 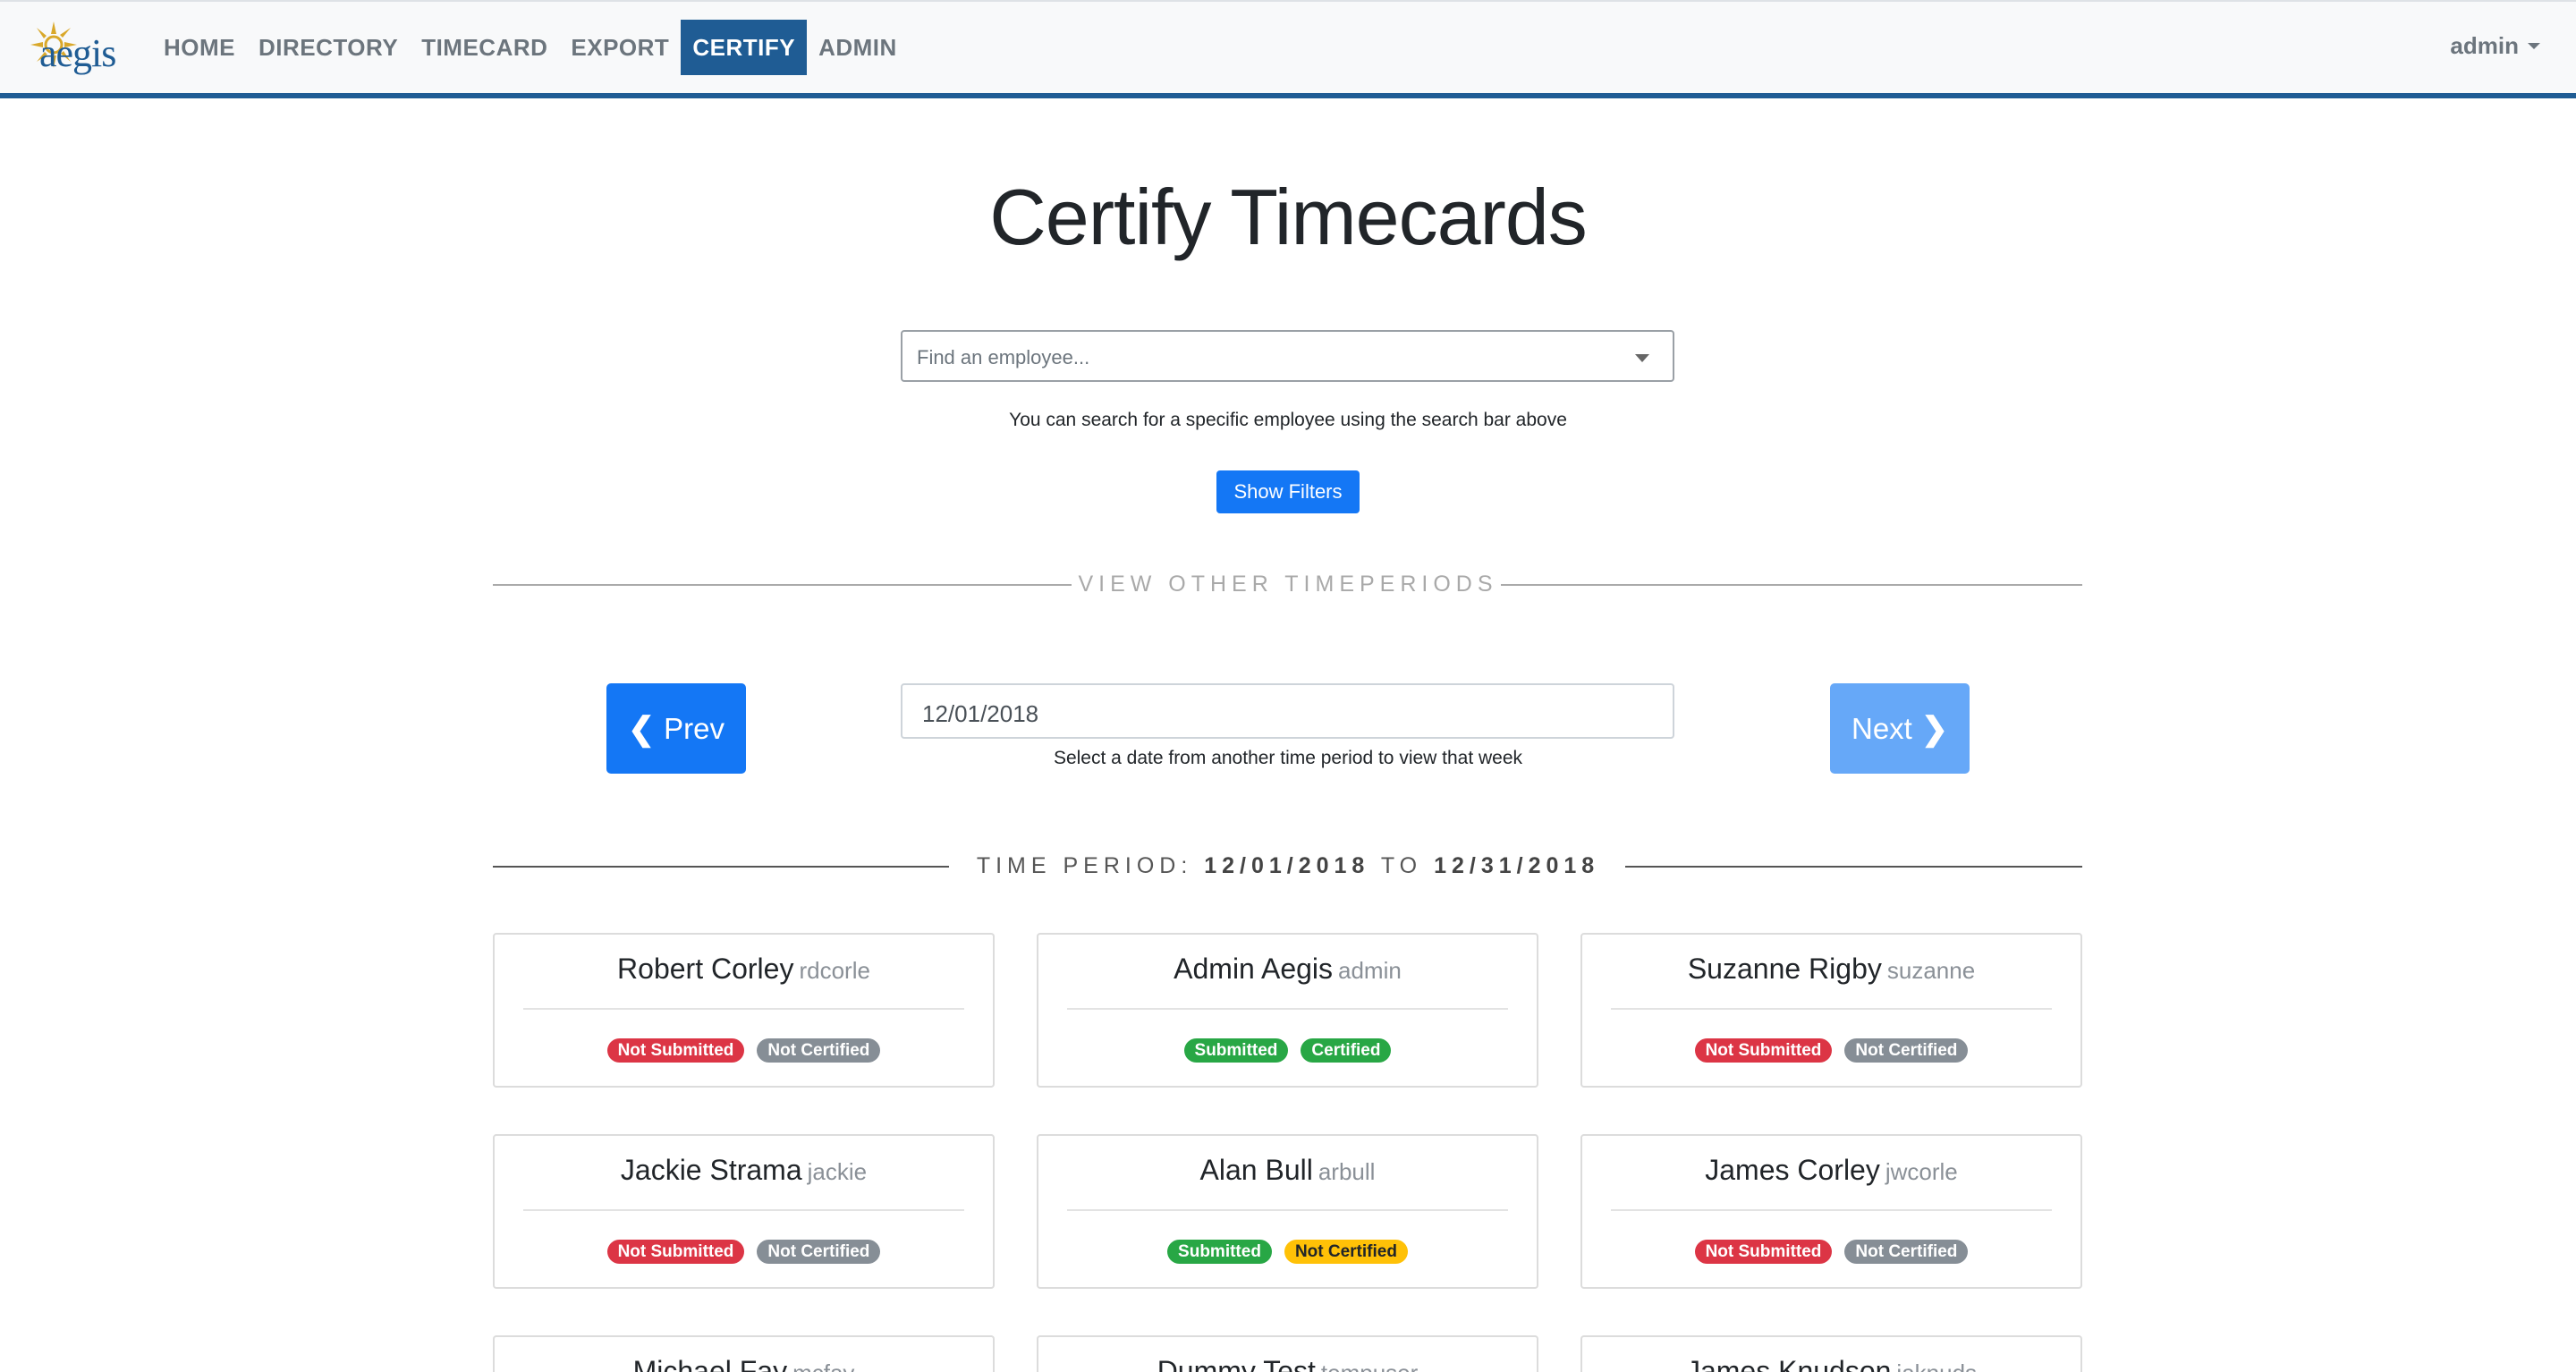 I want to click on certified-status-badge: Certified, so click(x=1346, y=1051).